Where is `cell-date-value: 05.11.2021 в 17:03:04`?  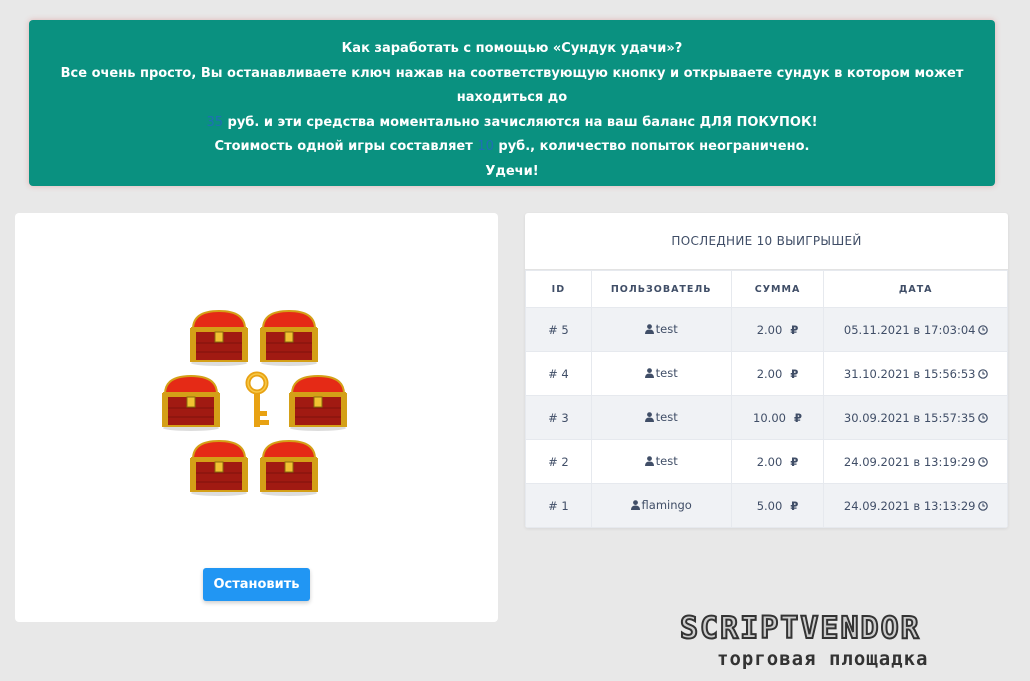 cell-date-value: 05.11.2021 в 17:03:04 is located at coordinates (909, 329).